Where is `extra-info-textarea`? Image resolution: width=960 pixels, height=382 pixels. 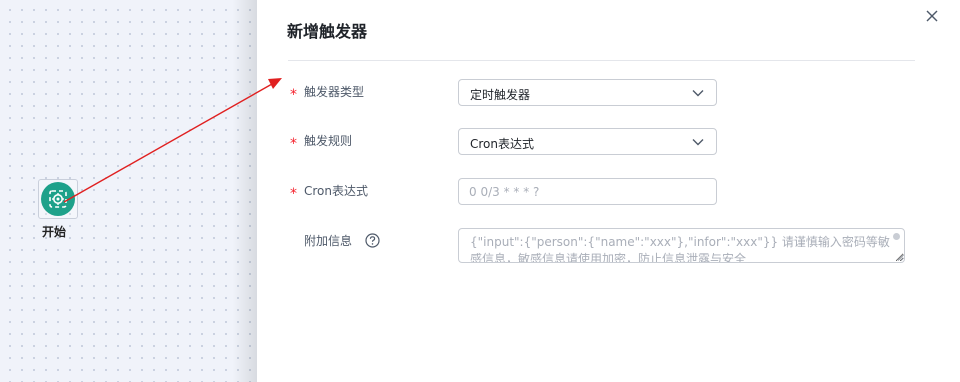 extra-info-textarea is located at coordinates (681, 245).